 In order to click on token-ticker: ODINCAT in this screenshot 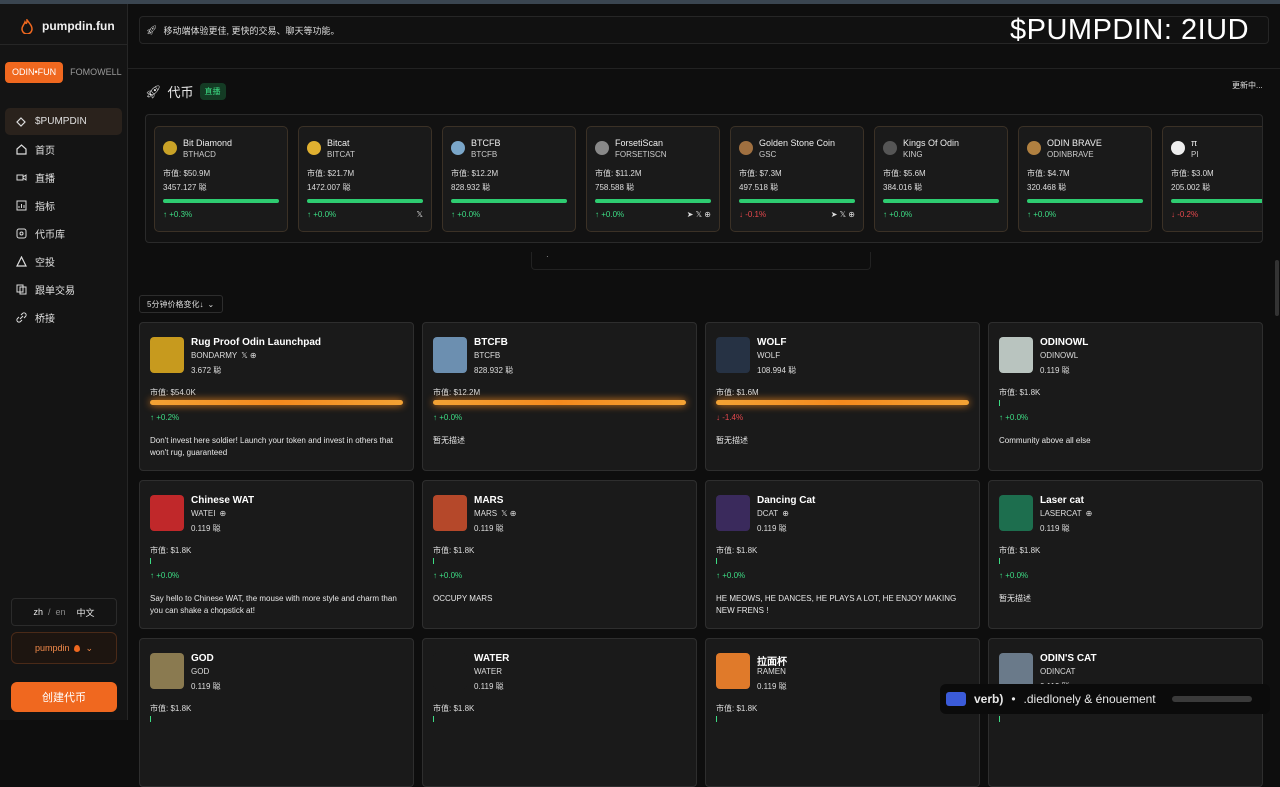, I will do `click(1058, 671)`.